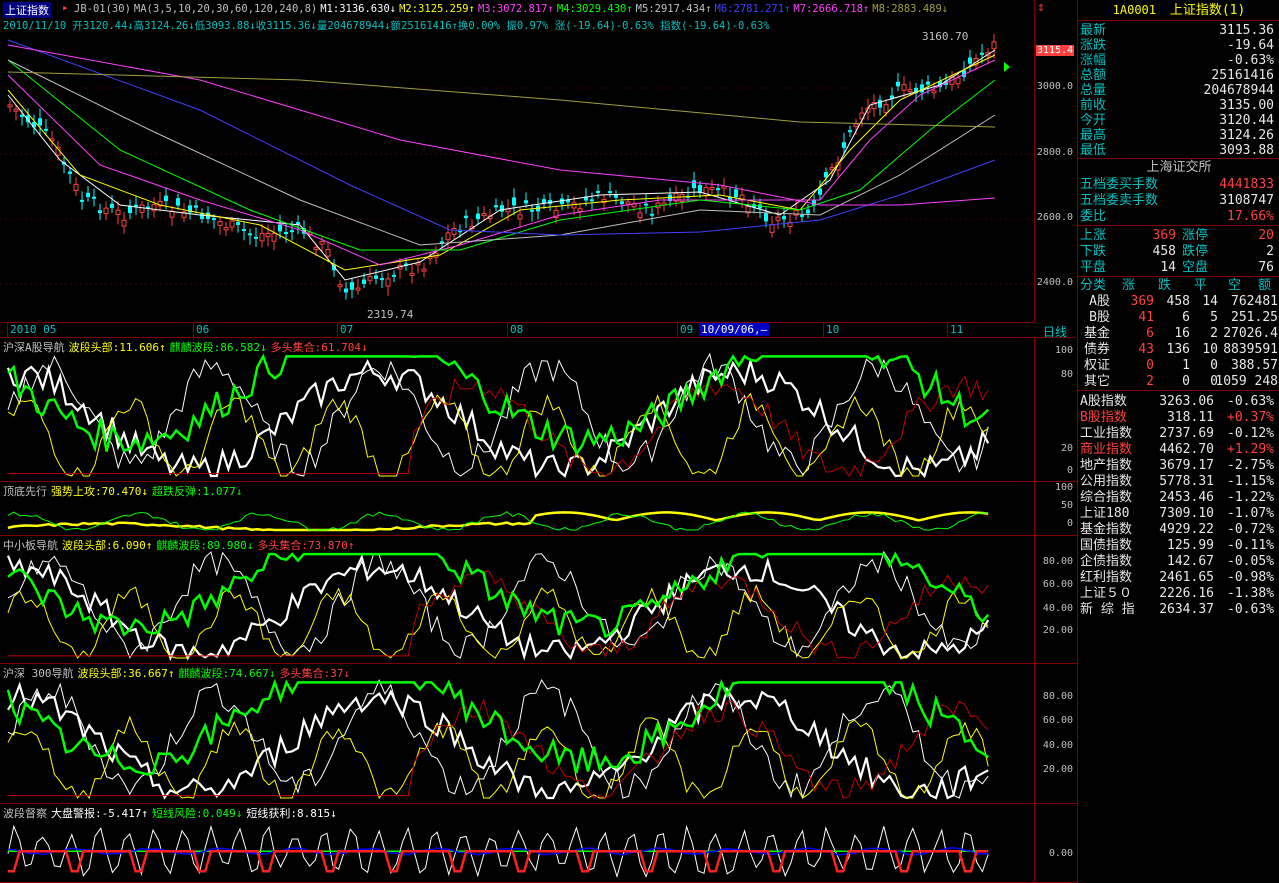 Image resolution: width=1279 pixels, height=883 pixels. I want to click on class-amount: 388.57, so click(1254, 365).